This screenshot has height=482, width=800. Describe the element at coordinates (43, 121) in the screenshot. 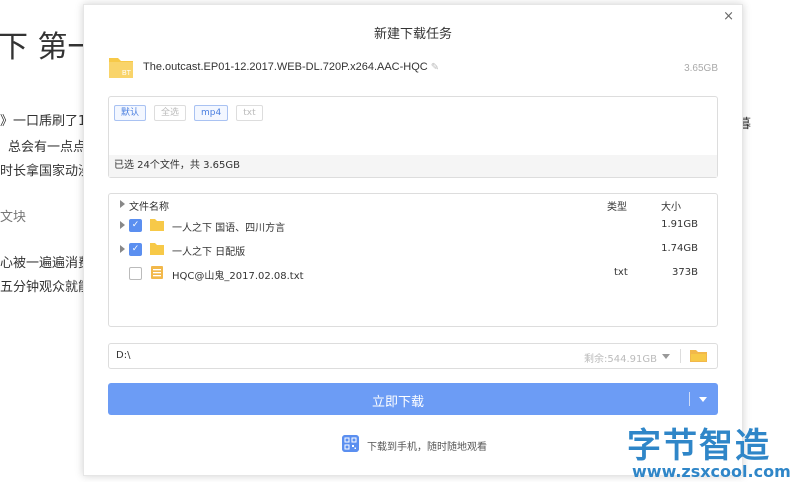

I see `bg-line: 》一口乕刷了1` at that location.